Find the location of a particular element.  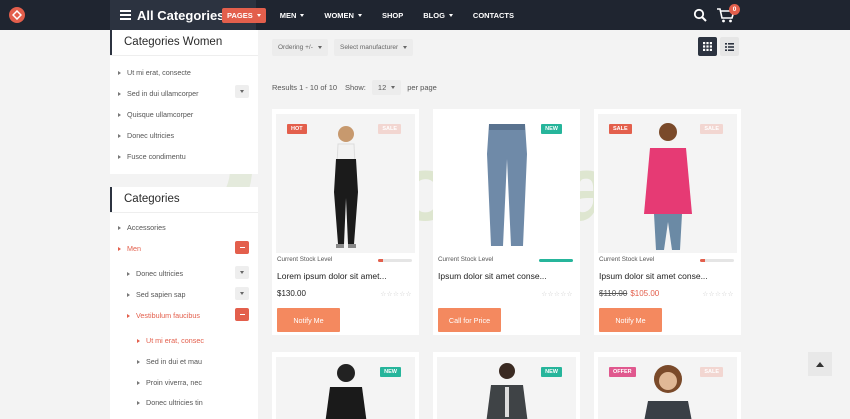

list-icon is located at coordinates (729, 46).